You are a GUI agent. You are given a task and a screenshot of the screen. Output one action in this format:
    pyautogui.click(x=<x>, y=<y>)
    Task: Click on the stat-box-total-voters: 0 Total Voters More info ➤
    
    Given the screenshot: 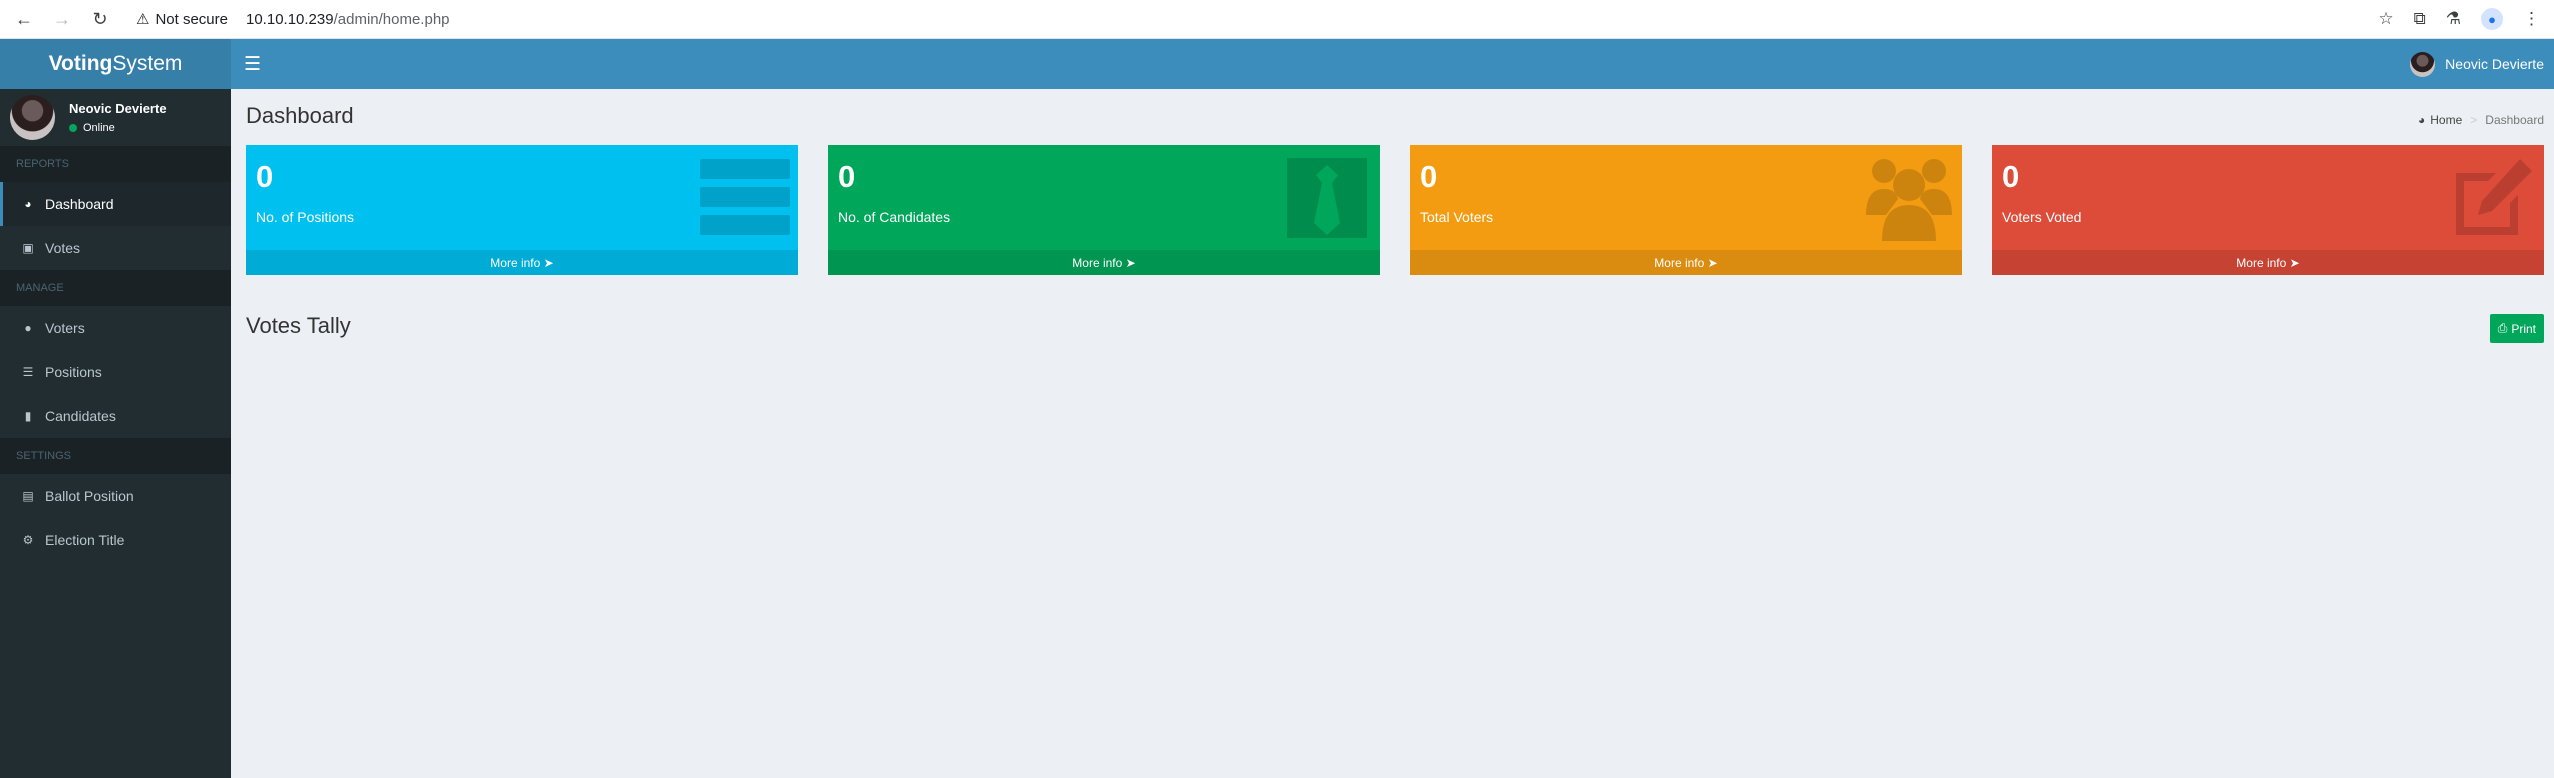 What is the action you would take?
    pyautogui.click(x=1686, y=210)
    